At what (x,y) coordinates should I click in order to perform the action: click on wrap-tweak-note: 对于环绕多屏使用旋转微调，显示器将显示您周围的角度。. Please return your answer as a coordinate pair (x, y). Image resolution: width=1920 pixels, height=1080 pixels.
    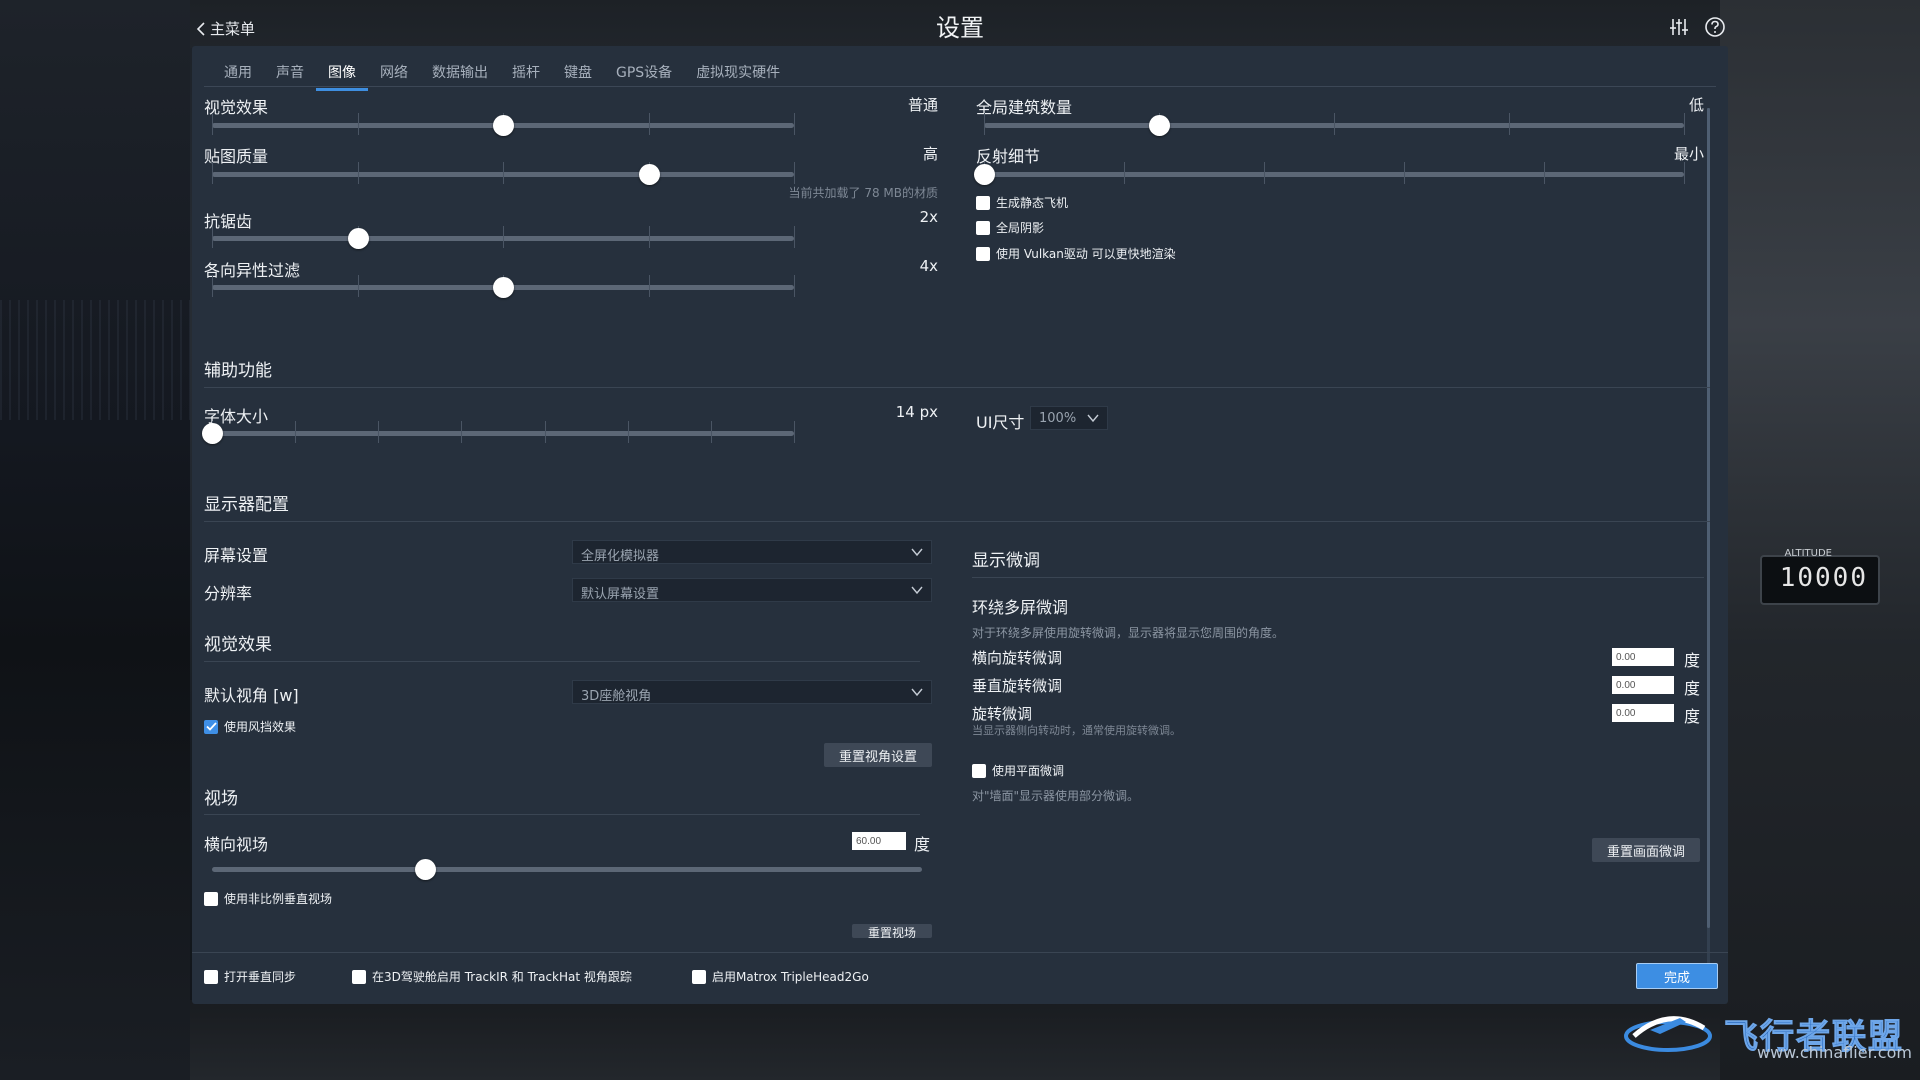
    Looking at the image, I should click on (1128, 633).